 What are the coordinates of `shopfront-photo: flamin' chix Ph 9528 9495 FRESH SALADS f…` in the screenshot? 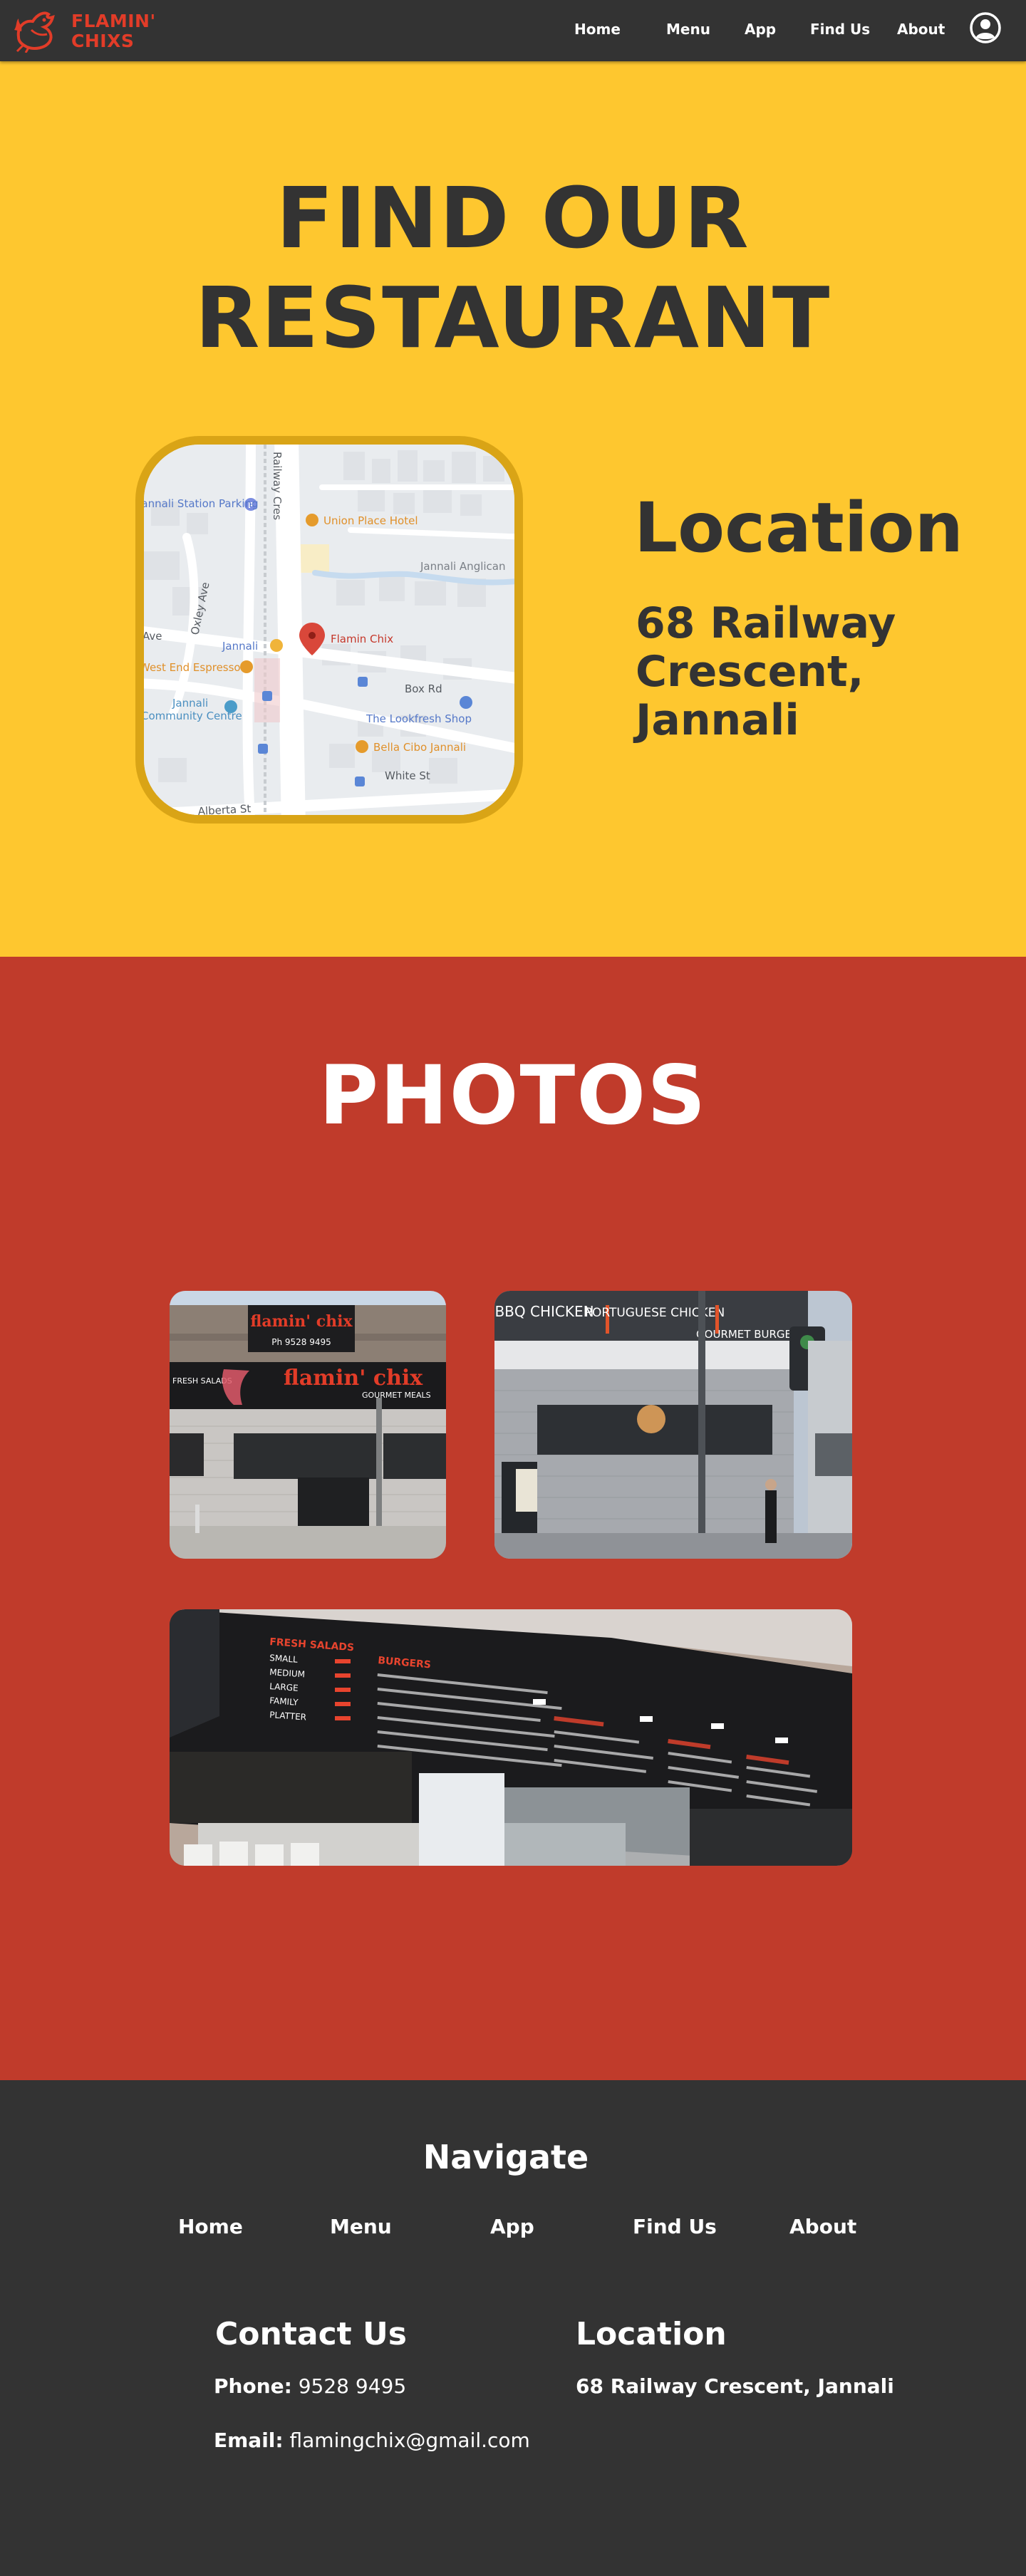 It's located at (308, 1425).